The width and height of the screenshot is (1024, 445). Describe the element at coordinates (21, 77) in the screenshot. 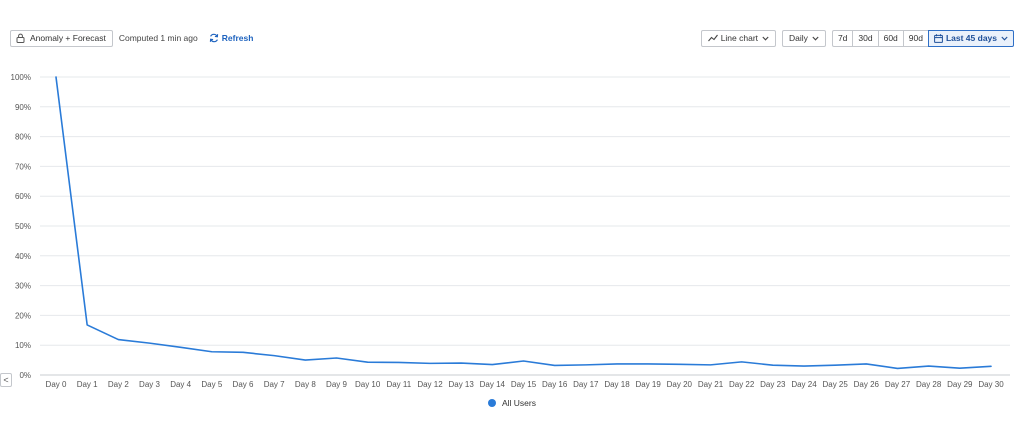

I see `y-tick-label: 100%` at that location.